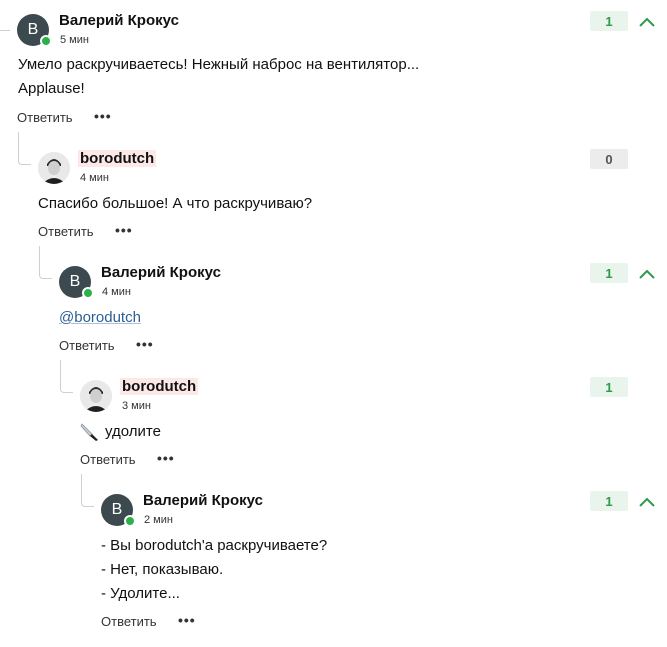 The height and width of the screenshot is (647, 667). I want to click on mention-link: @borodutch, so click(100, 318).